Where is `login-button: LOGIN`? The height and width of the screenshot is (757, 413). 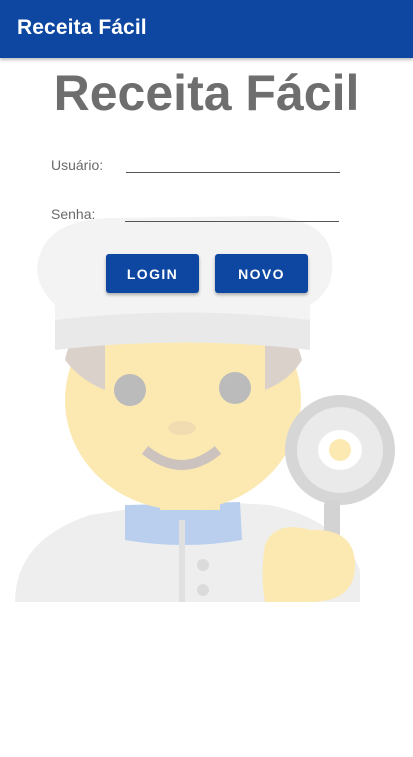
login-button: LOGIN is located at coordinates (152, 273).